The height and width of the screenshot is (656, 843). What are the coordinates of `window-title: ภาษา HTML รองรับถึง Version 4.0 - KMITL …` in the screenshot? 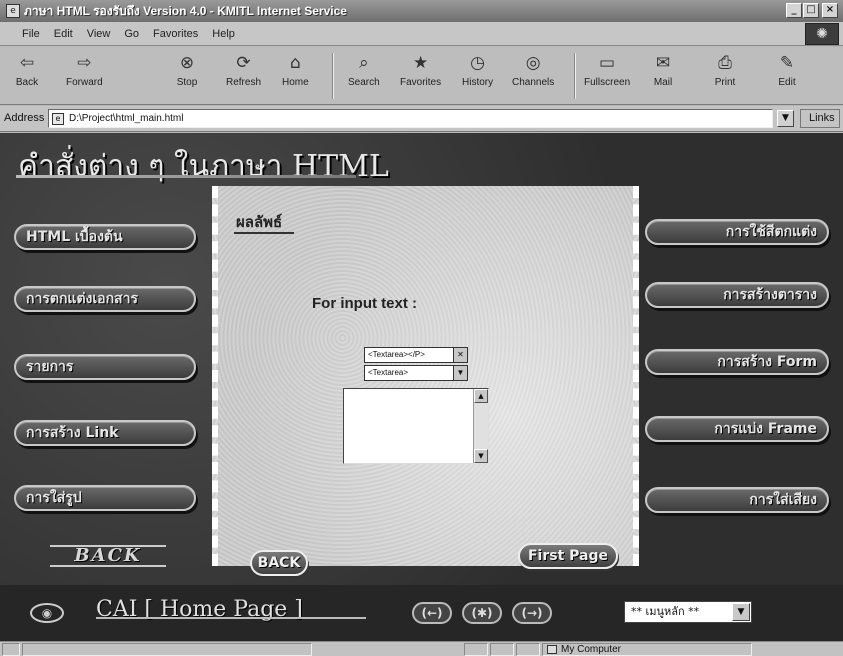 It's located at (185, 10).